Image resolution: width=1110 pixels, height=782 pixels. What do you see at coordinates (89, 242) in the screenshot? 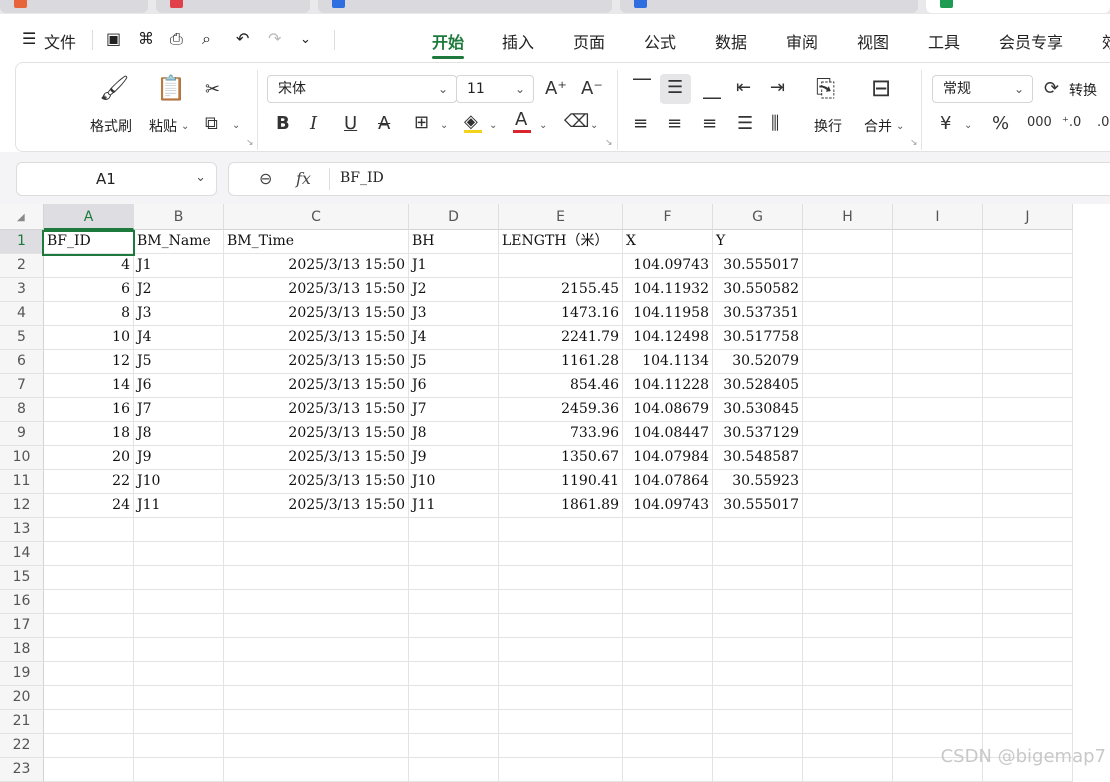
I see `header-cell: BF_ID` at bounding box center [89, 242].